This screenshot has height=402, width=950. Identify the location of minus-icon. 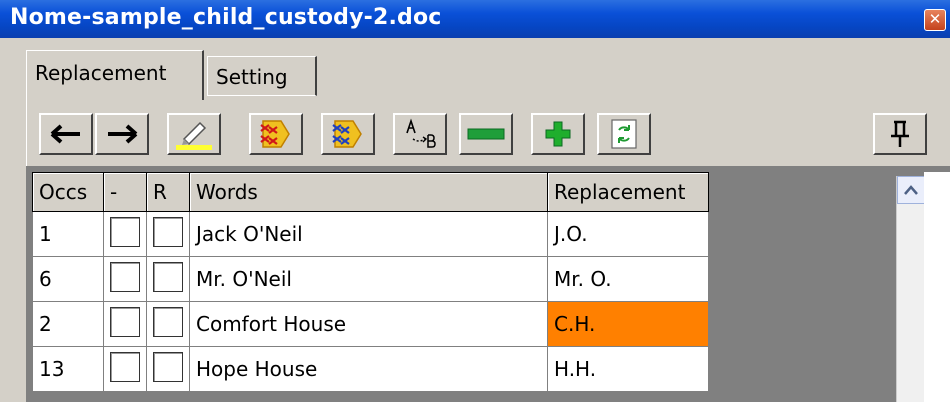
(486, 134).